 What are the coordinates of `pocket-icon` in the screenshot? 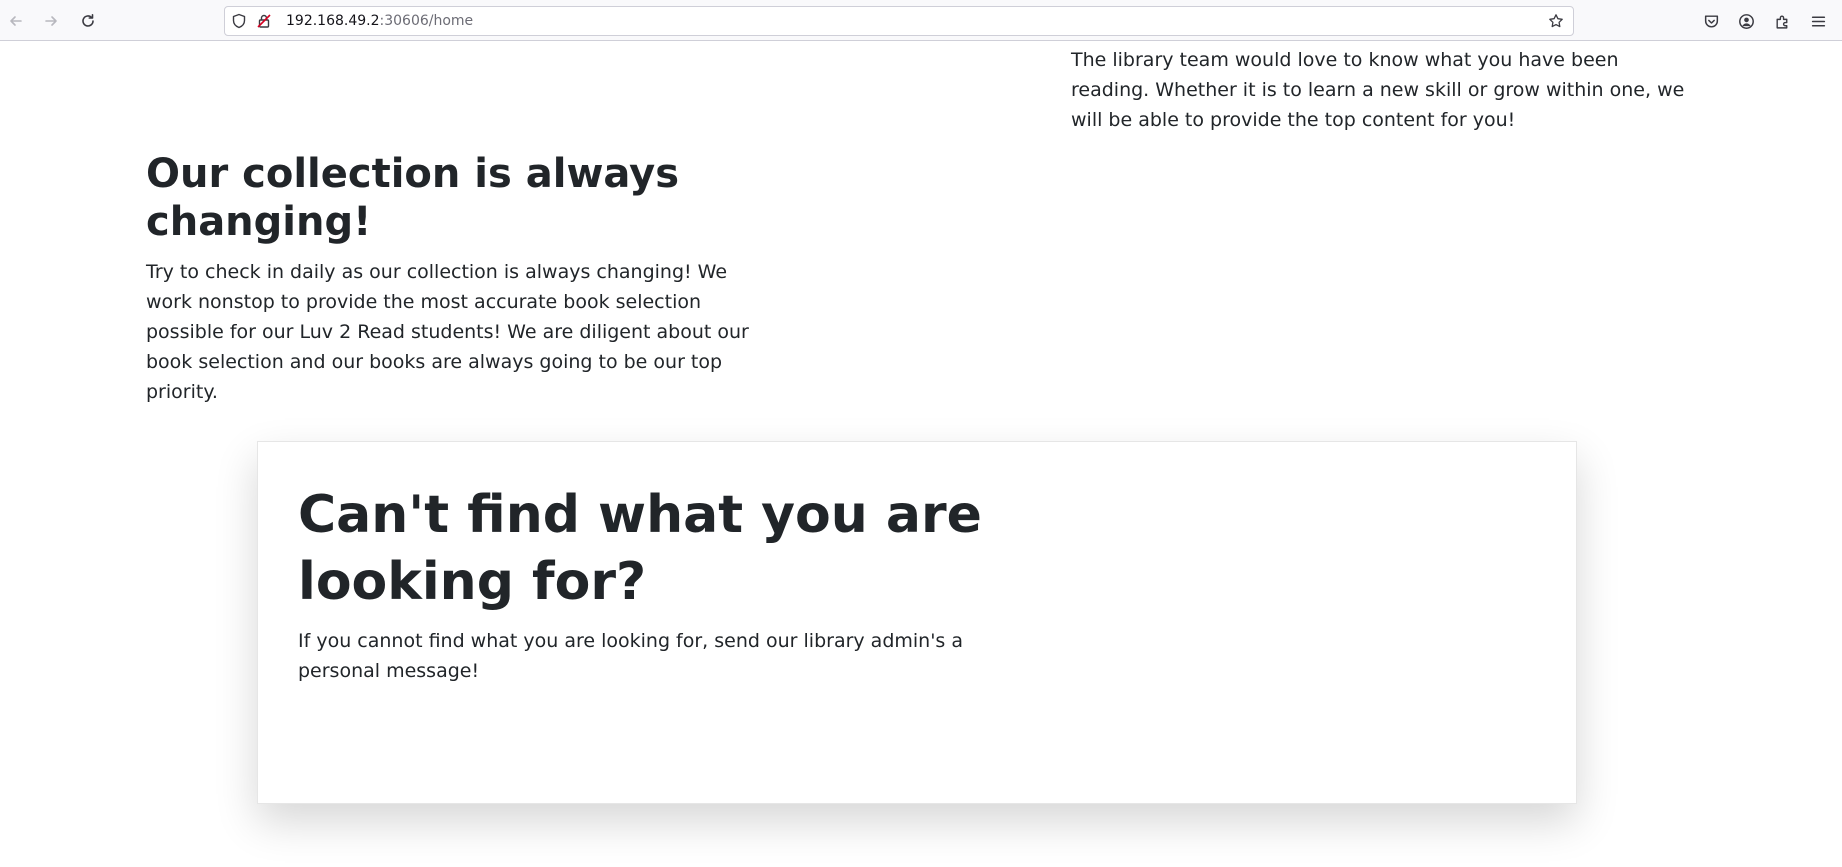 It's located at (1711, 21).